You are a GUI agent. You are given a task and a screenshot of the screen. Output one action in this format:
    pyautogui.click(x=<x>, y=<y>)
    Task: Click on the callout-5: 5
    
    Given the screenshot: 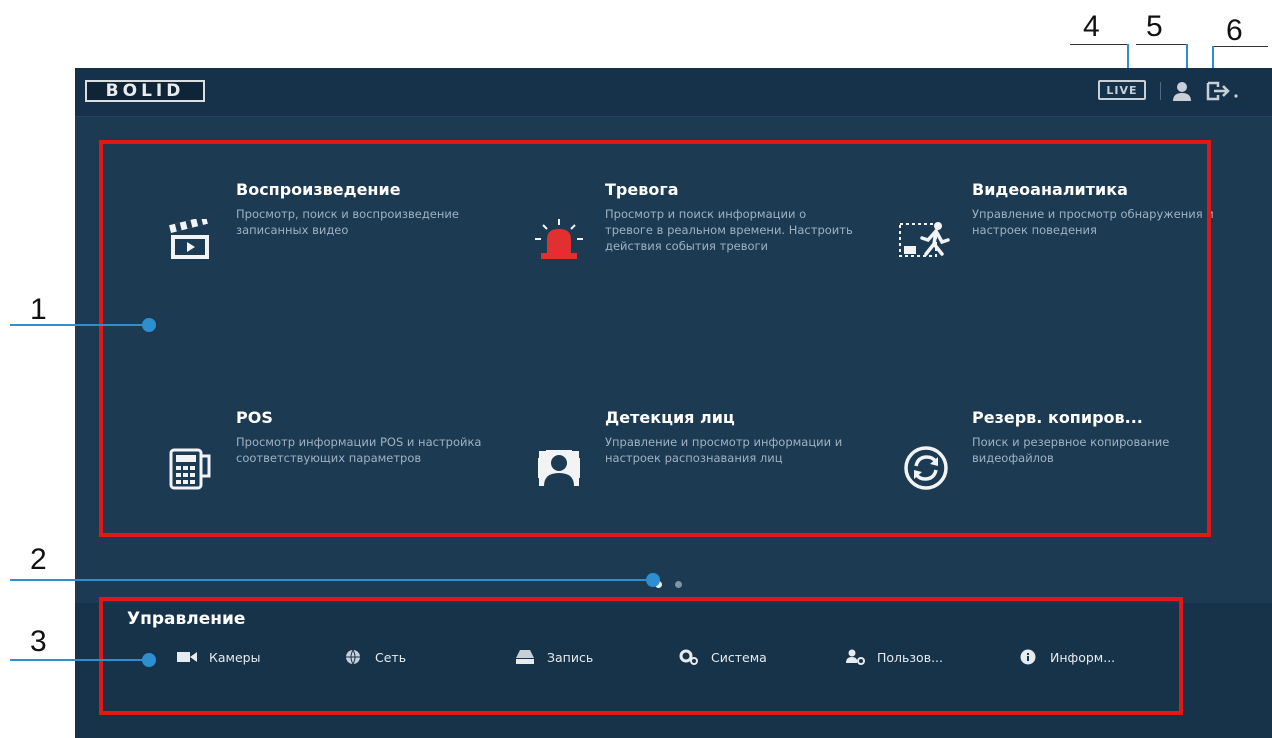 What is the action you would take?
    pyautogui.click(x=1154, y=26)
    